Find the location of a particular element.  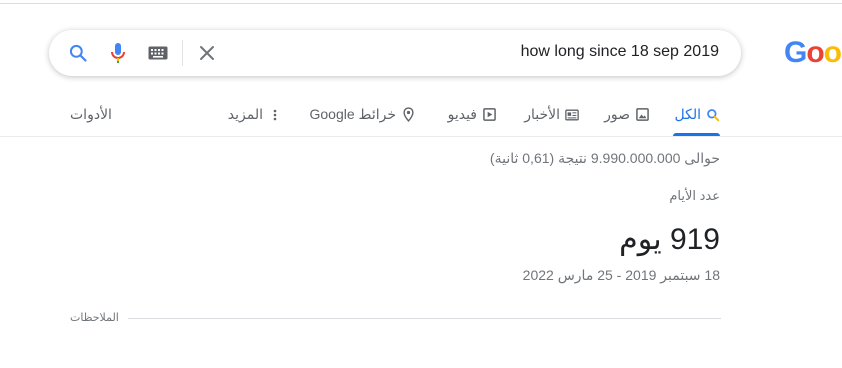

tab-label: الكل is located at coordinates (688, 114).